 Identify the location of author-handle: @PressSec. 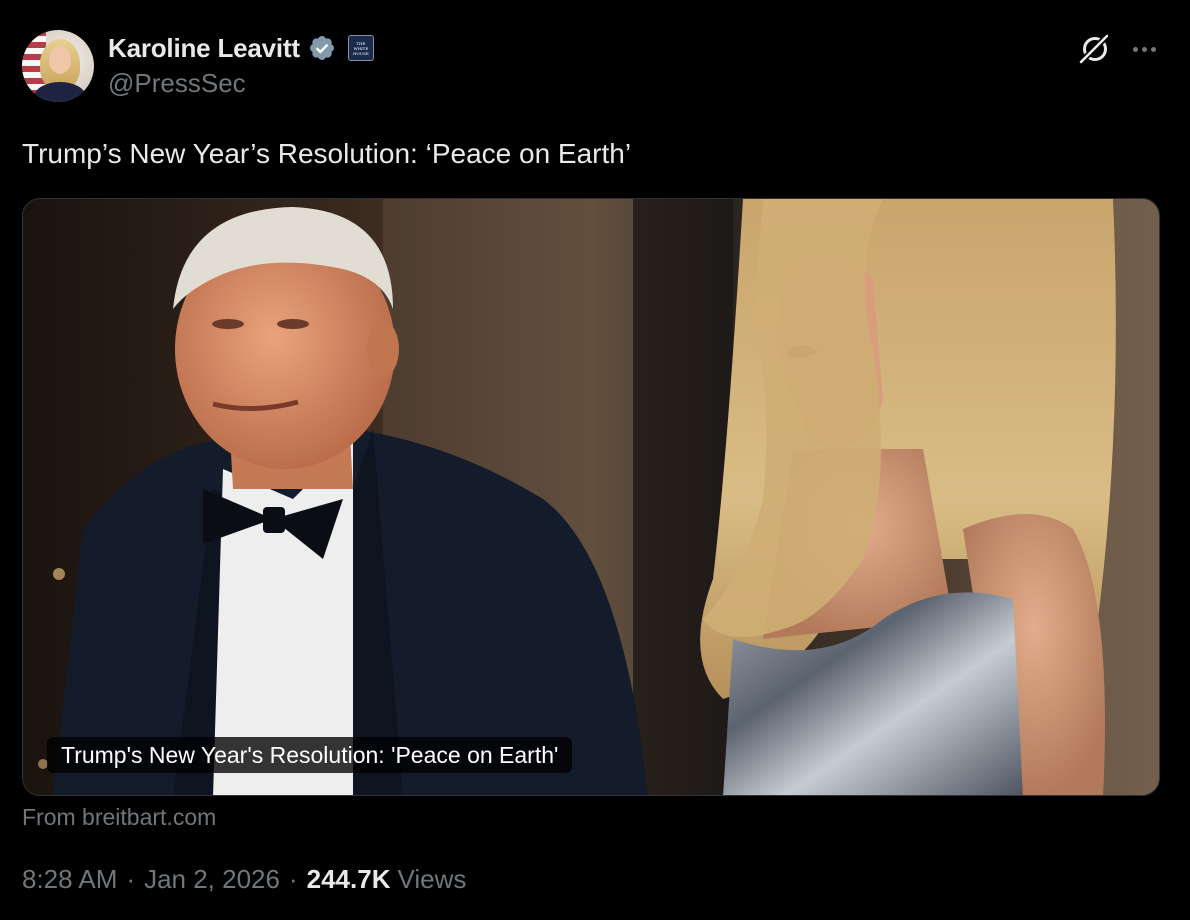
(177, 83).